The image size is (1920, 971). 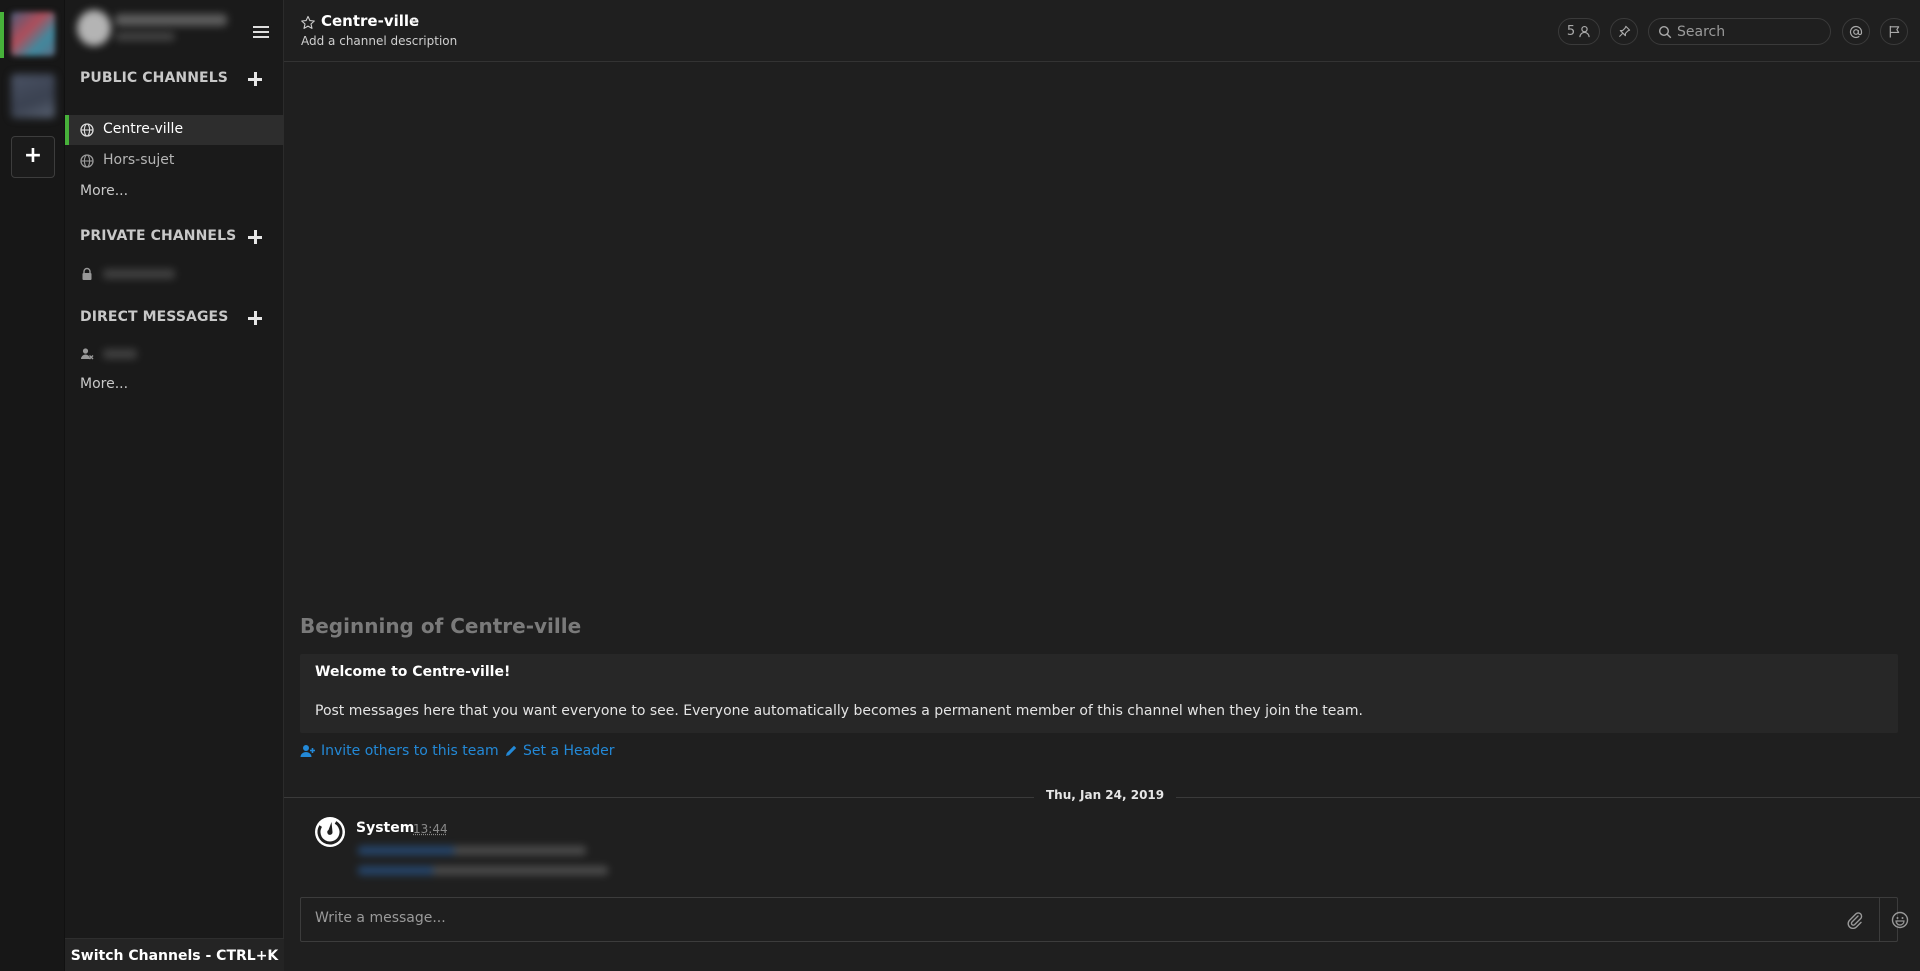 What do you see at coordinates (120, 354) in the screenshot?
I see `dm-username-redacted` at bounding box center [120, 354].